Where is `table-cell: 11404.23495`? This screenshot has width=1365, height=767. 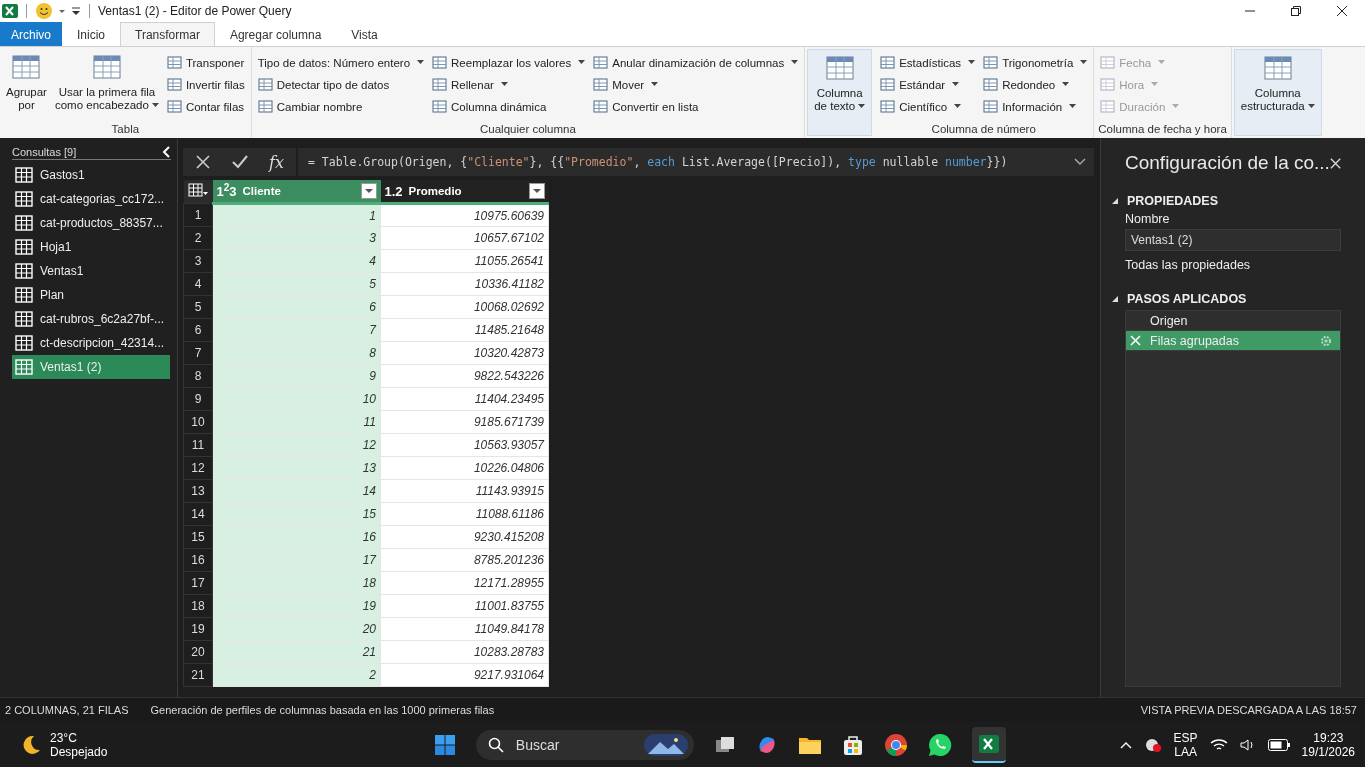 table-cell: 11404.23495 is located at coordinates (464, 399).